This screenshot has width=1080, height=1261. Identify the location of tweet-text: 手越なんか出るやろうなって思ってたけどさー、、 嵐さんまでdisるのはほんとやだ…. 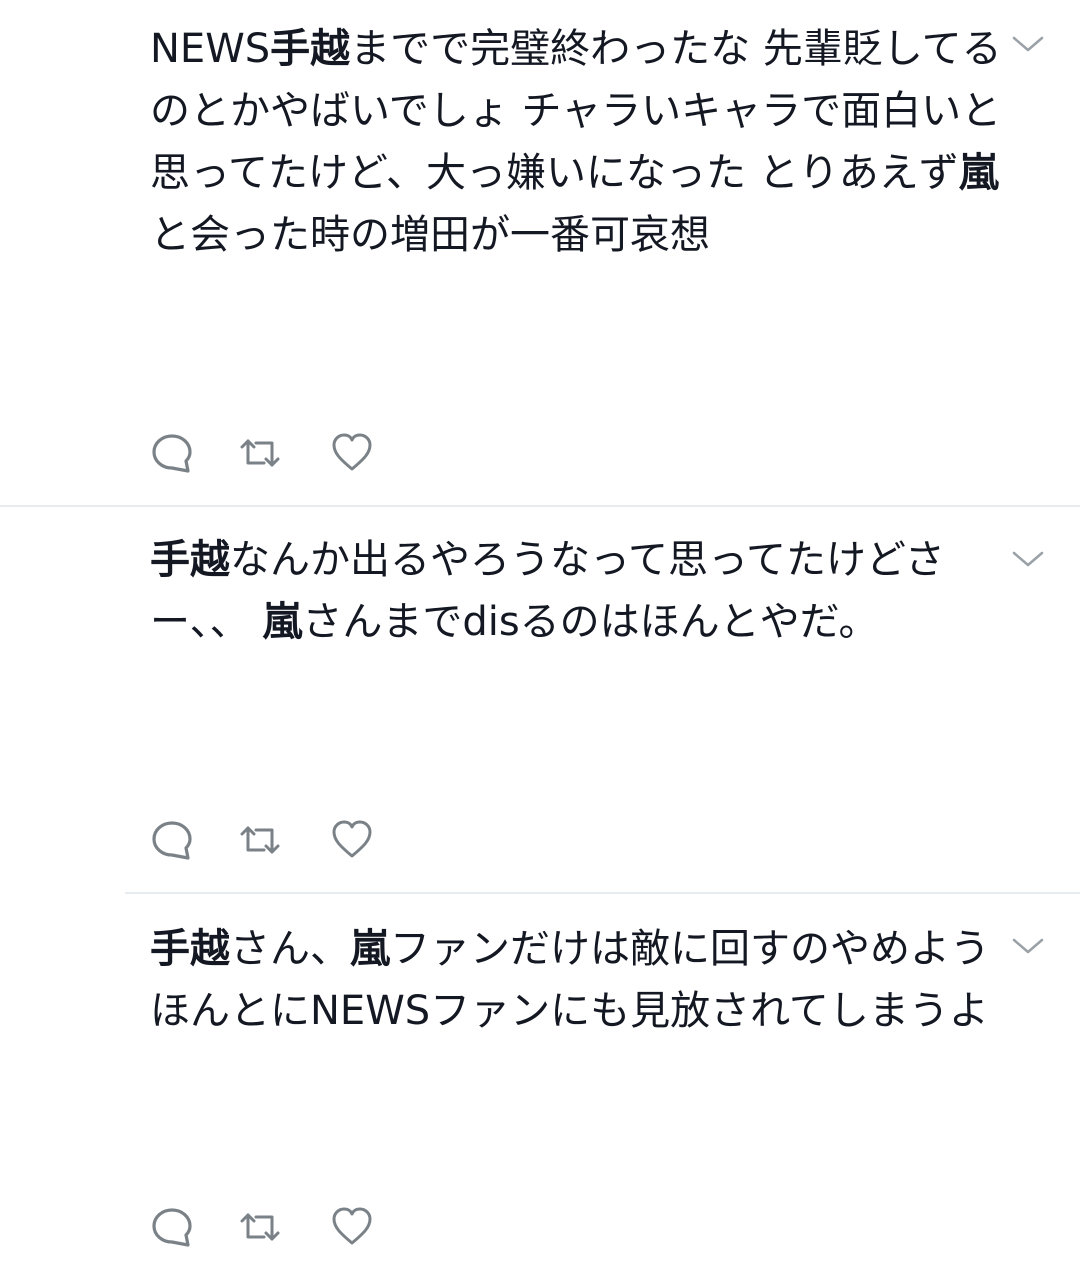
(580, 591).